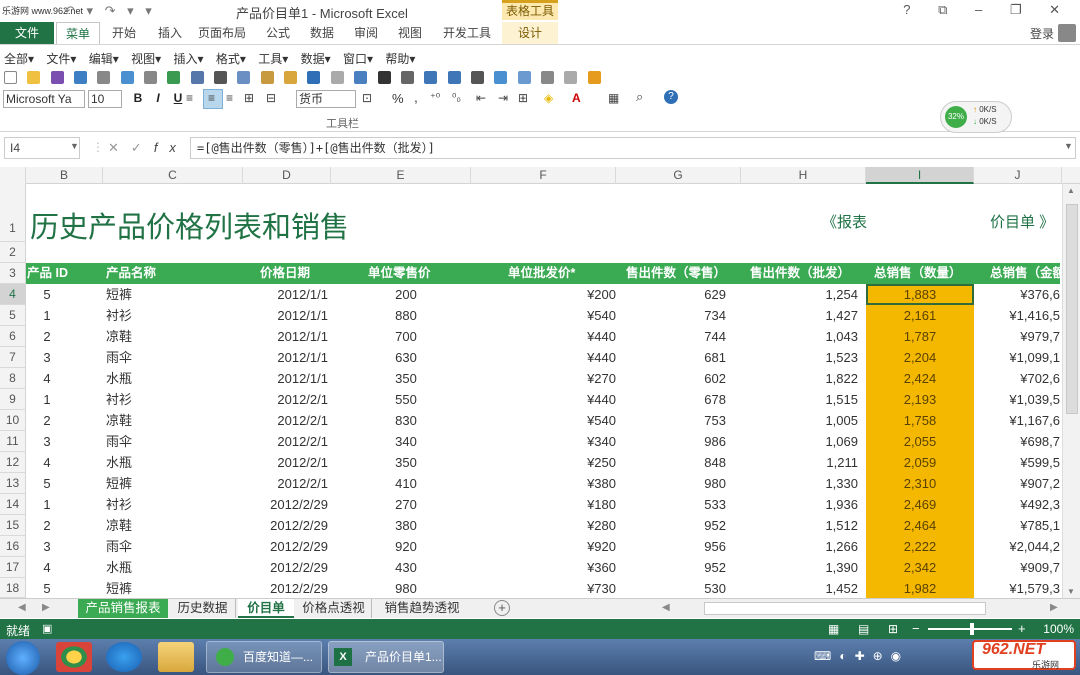 This screenshot has width=1080, height=675. I want to click on select-all-corner, so click(13, 175).